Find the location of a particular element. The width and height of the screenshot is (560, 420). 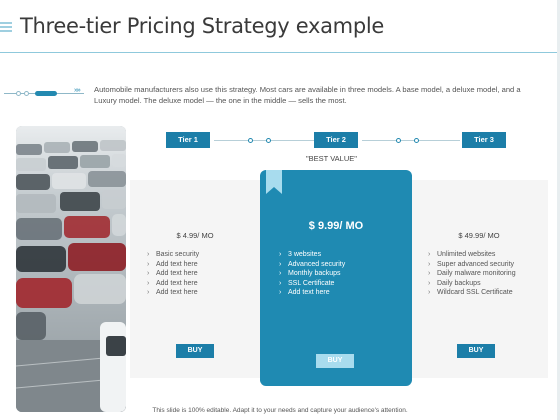

tier-header-row: Tier 1 Tier 2 Tier 3 is located at coordinates (340, 140).